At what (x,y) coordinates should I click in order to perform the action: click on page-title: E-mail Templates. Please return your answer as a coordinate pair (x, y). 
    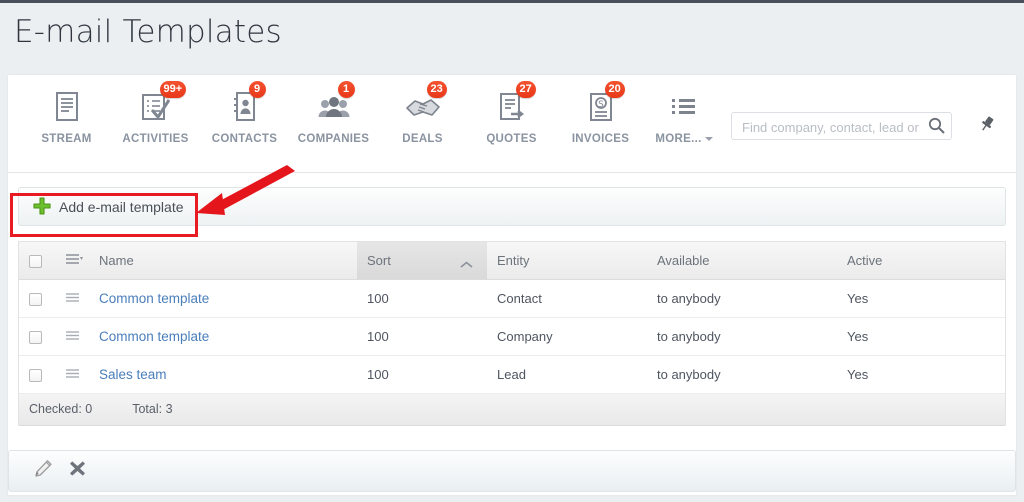
    Looking at the image, I should click on (148, 32).